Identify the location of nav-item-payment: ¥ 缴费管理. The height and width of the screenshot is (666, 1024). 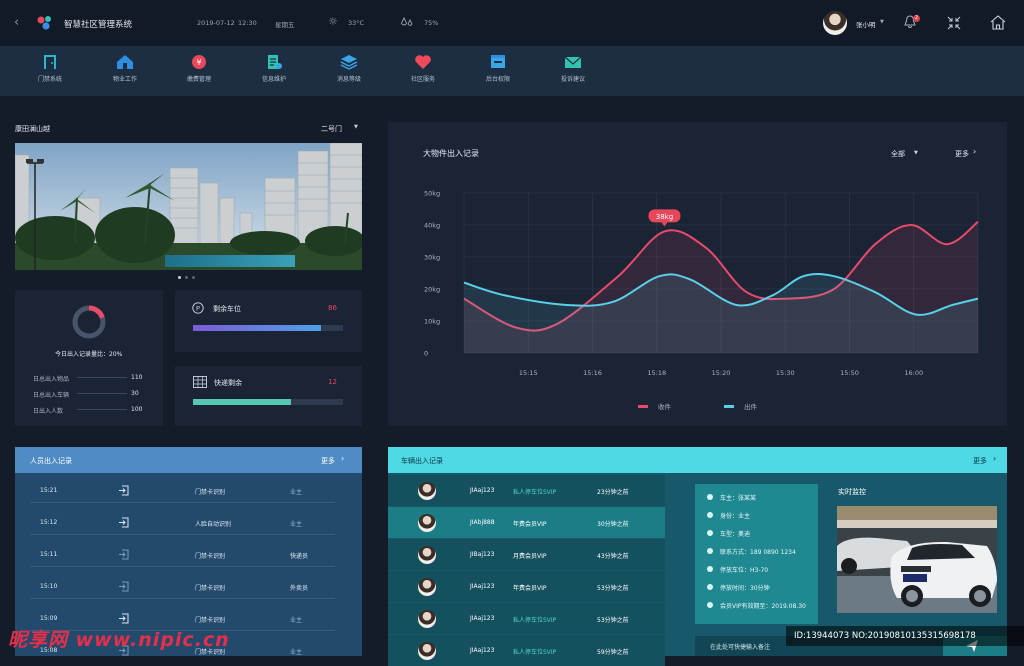
(199, 68).